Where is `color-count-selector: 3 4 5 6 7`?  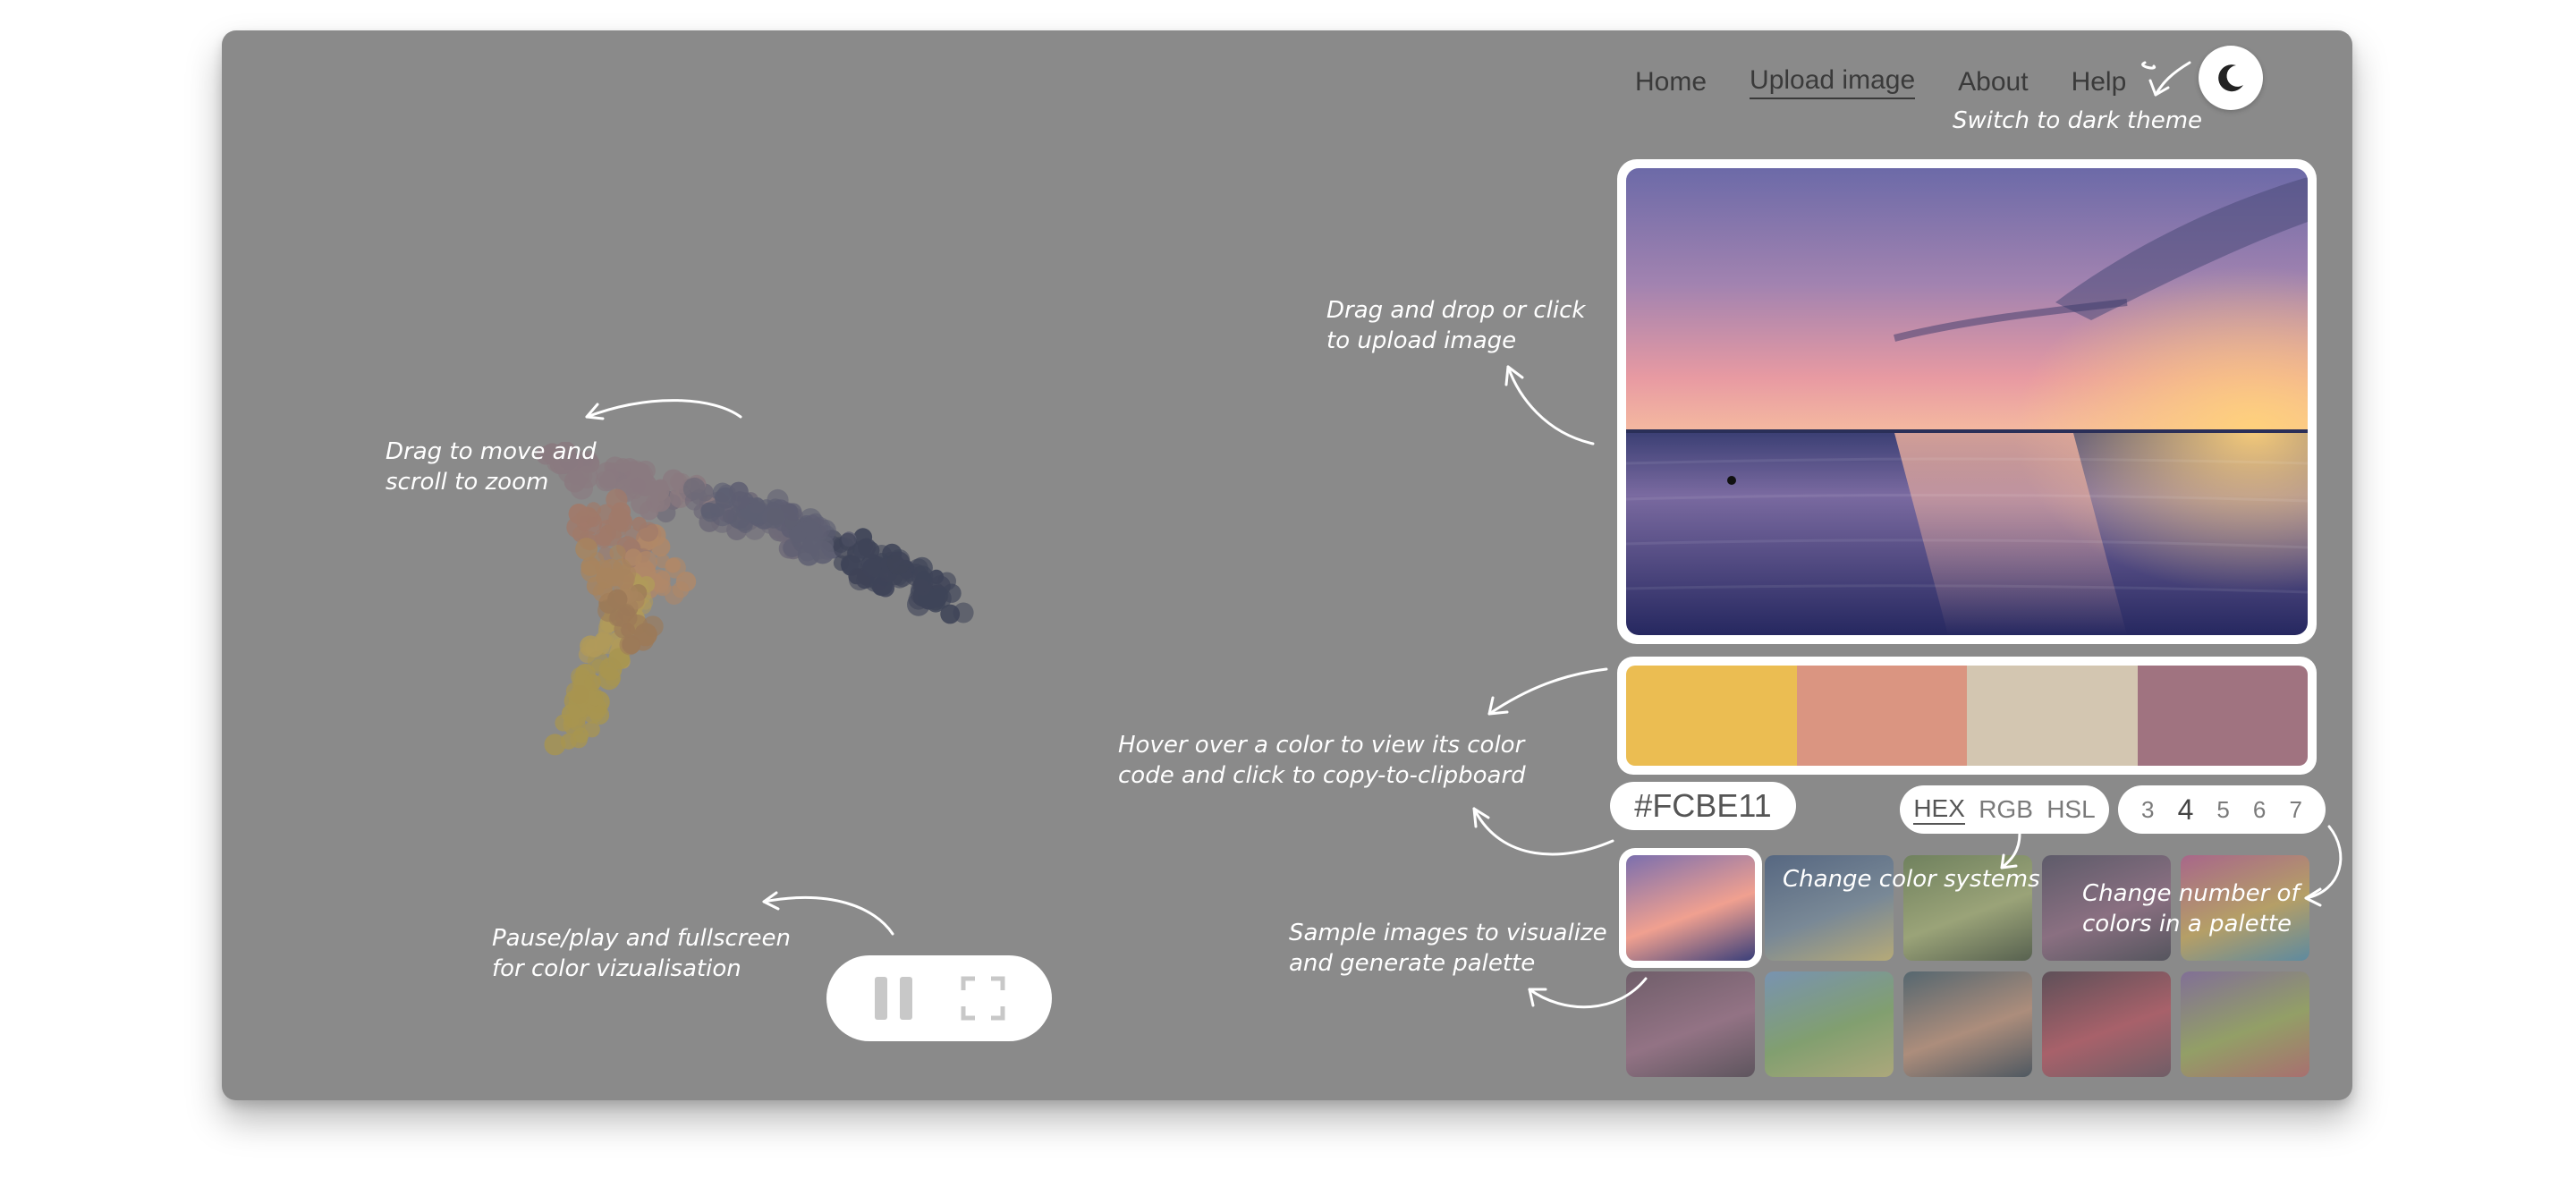
color-count-selector: 3 4 5 6 7 is located at coordinates (2222, 809).